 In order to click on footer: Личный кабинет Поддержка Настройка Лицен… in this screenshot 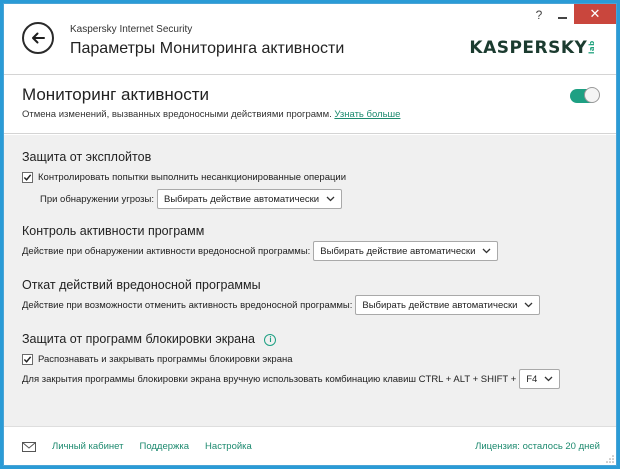, I will do `click(310, 445)`.